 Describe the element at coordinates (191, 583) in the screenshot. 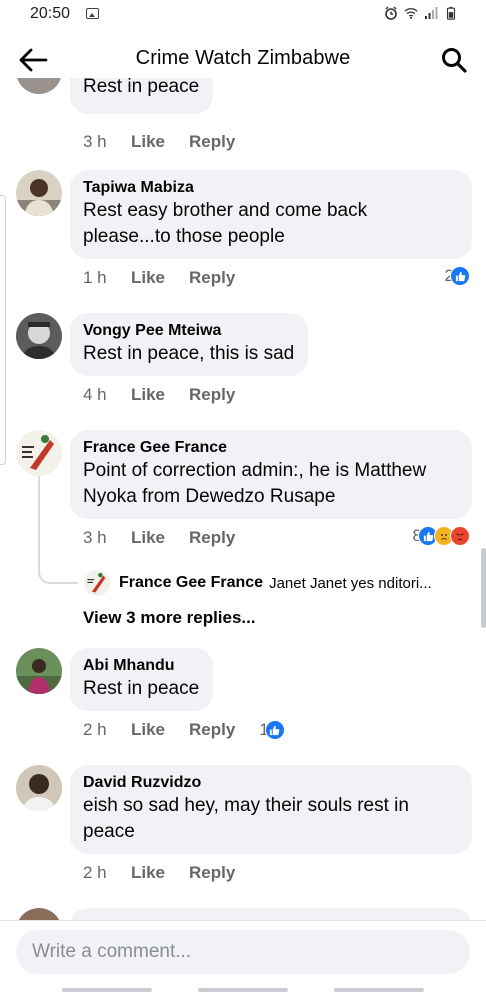

I see `reply-author: France Gee France` at that location.